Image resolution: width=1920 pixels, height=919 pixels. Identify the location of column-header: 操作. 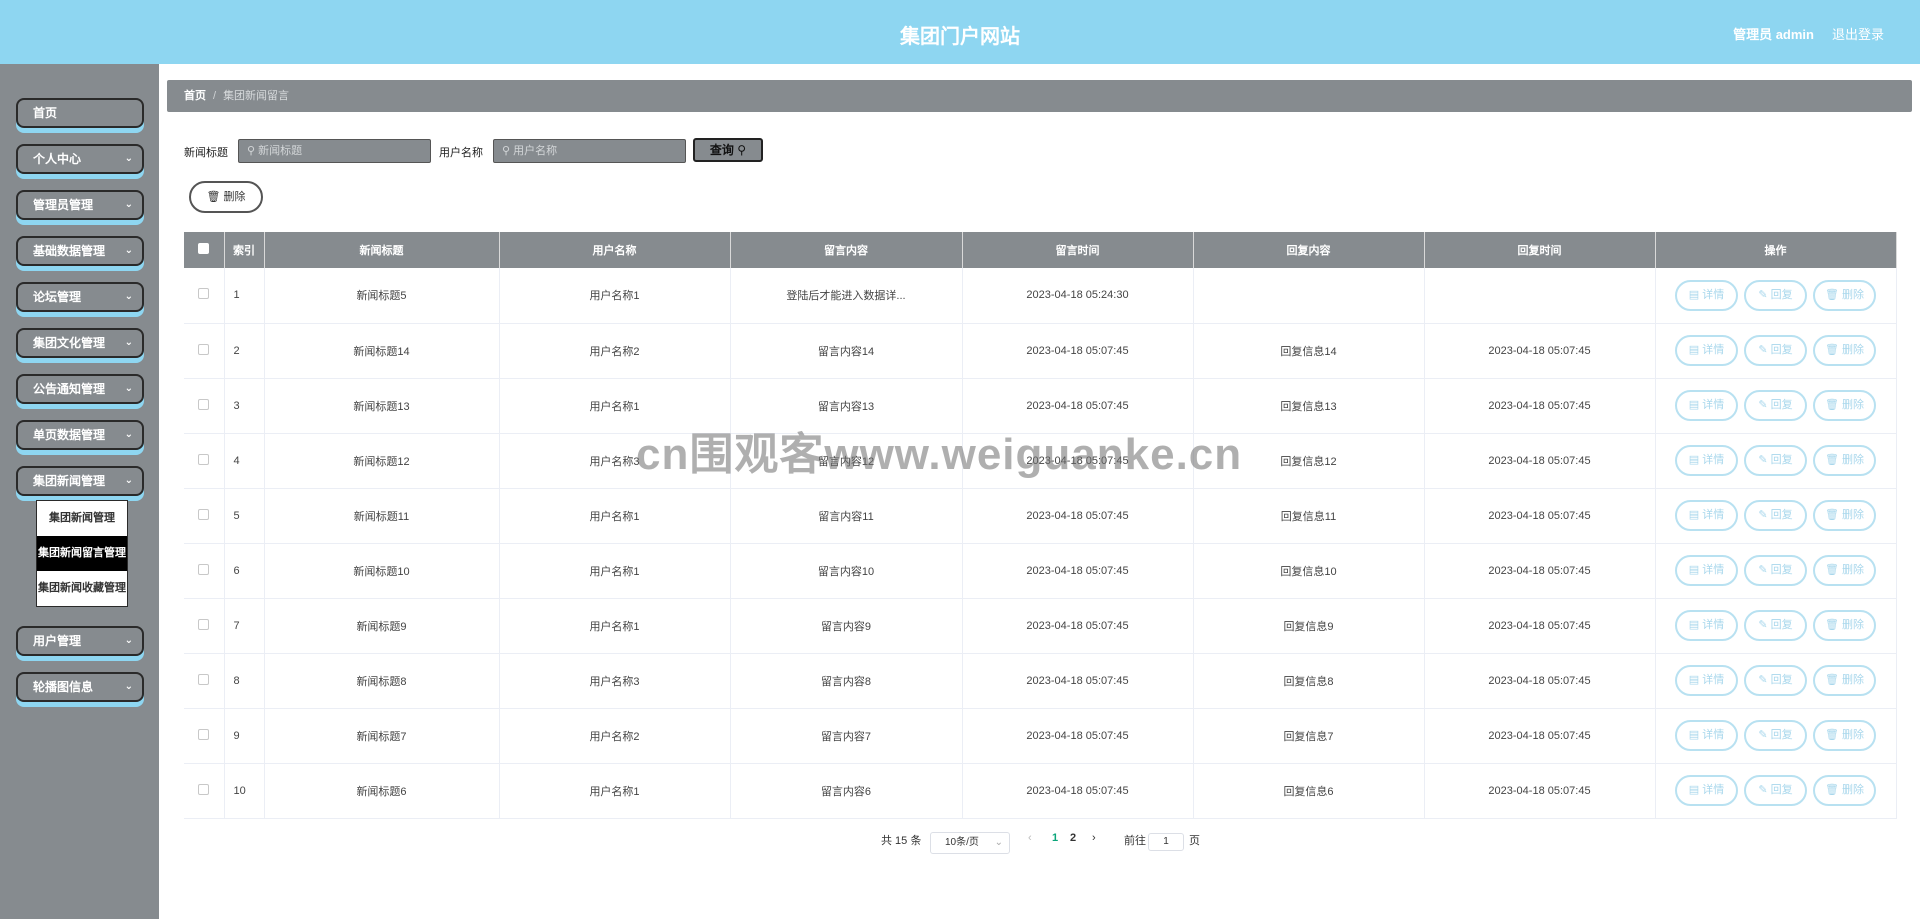
(1776, 250).